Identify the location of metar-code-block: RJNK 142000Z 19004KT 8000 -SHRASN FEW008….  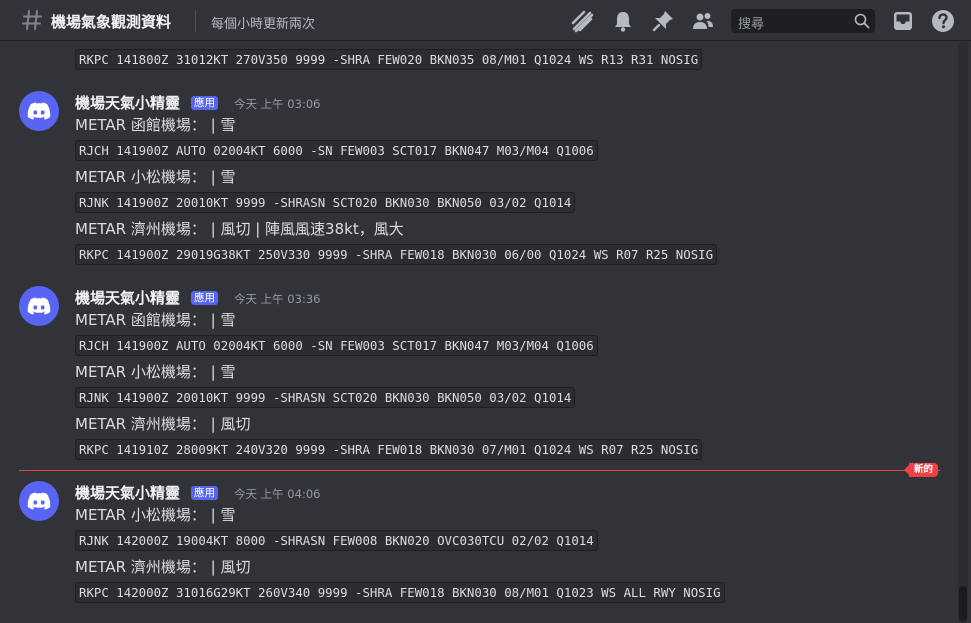
(336, 540).